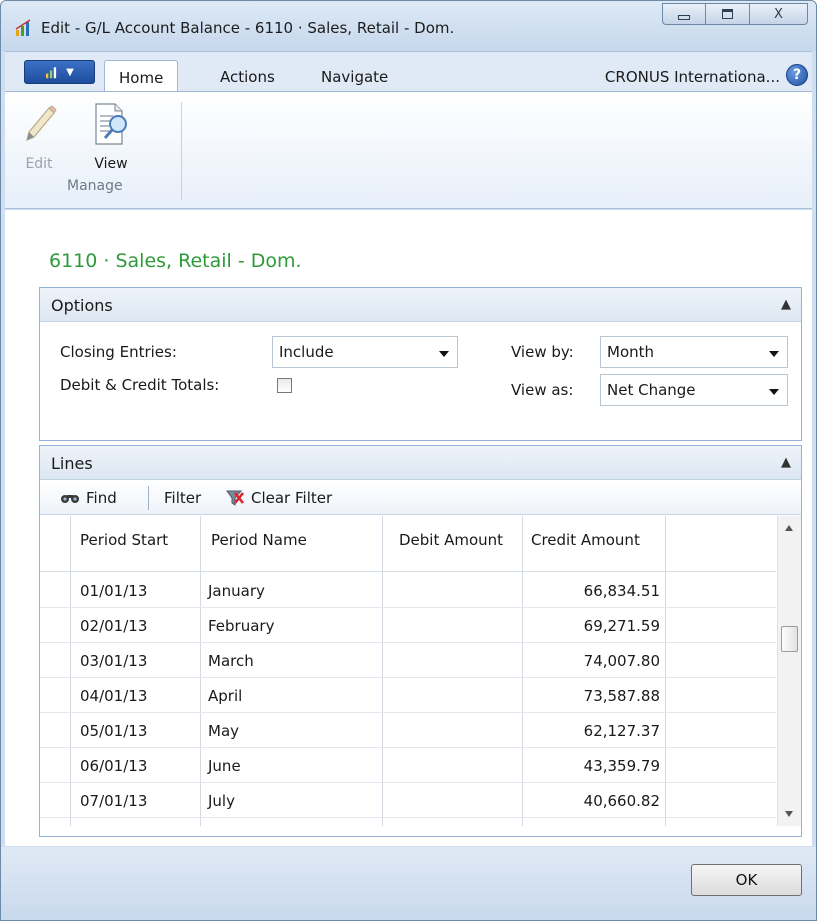 This screenshot has height=921, width=817. Describe the element at coordinates (181, 151) in the screenshot. I see `ribbon-group-divider` at that location.